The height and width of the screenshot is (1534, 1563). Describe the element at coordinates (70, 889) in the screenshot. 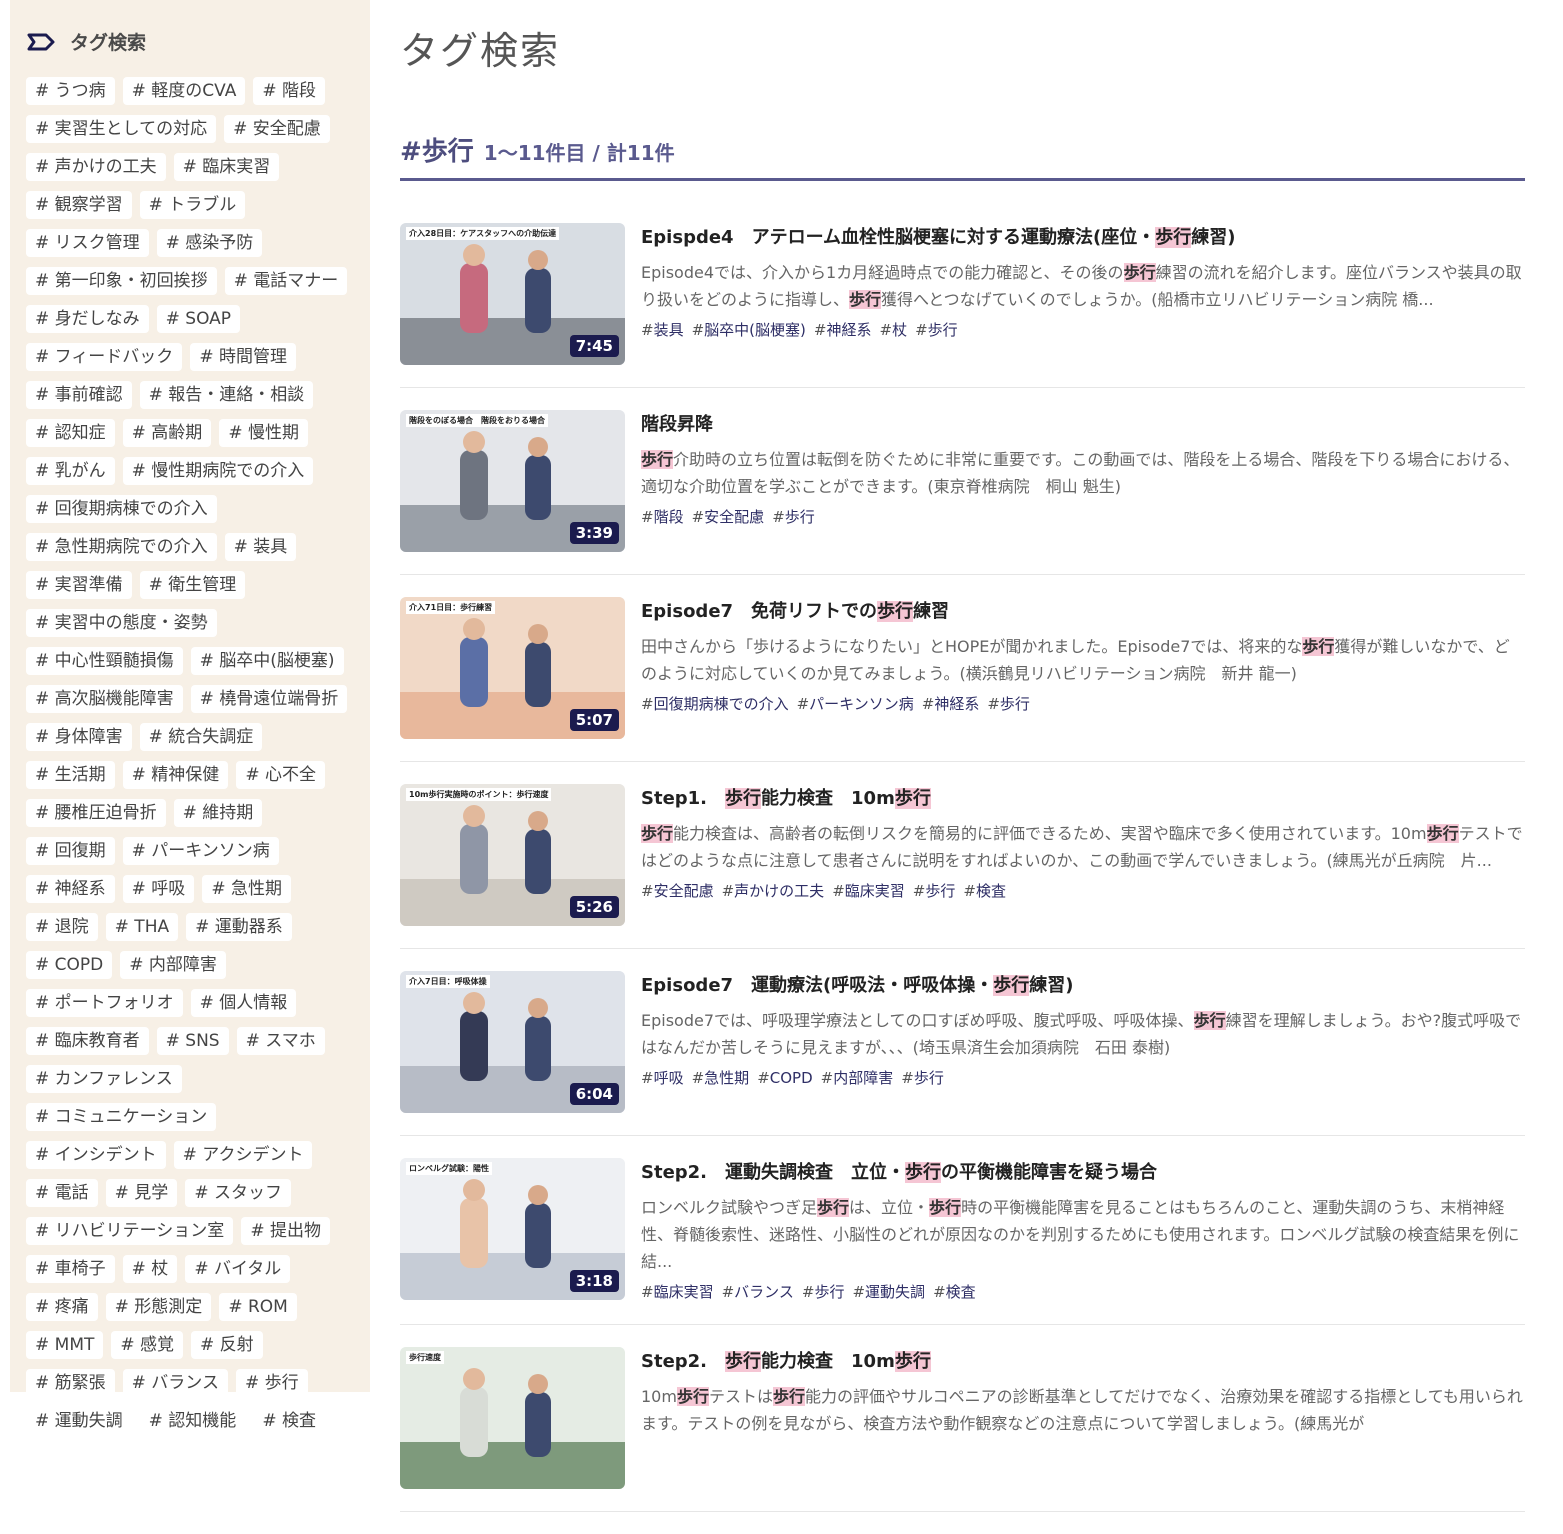

I see `sidebar-tag: # 神経系` at that location.